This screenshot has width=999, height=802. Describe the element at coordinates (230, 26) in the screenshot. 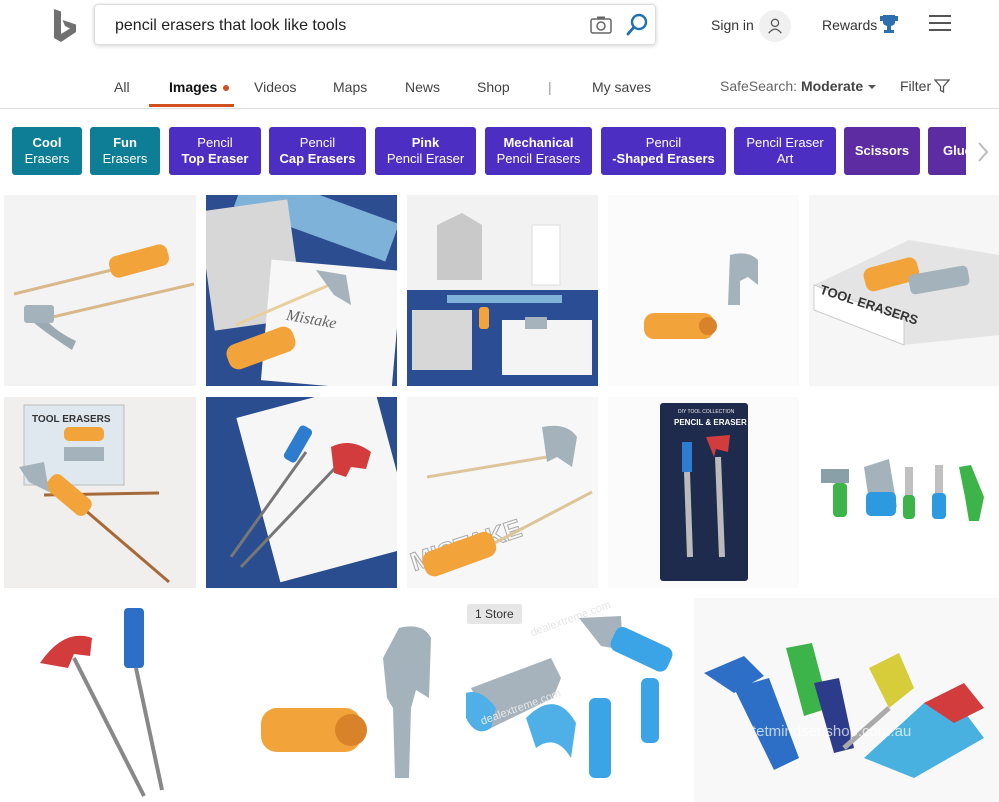

I see `search-input: pencil erasers that look like tools` at that location.